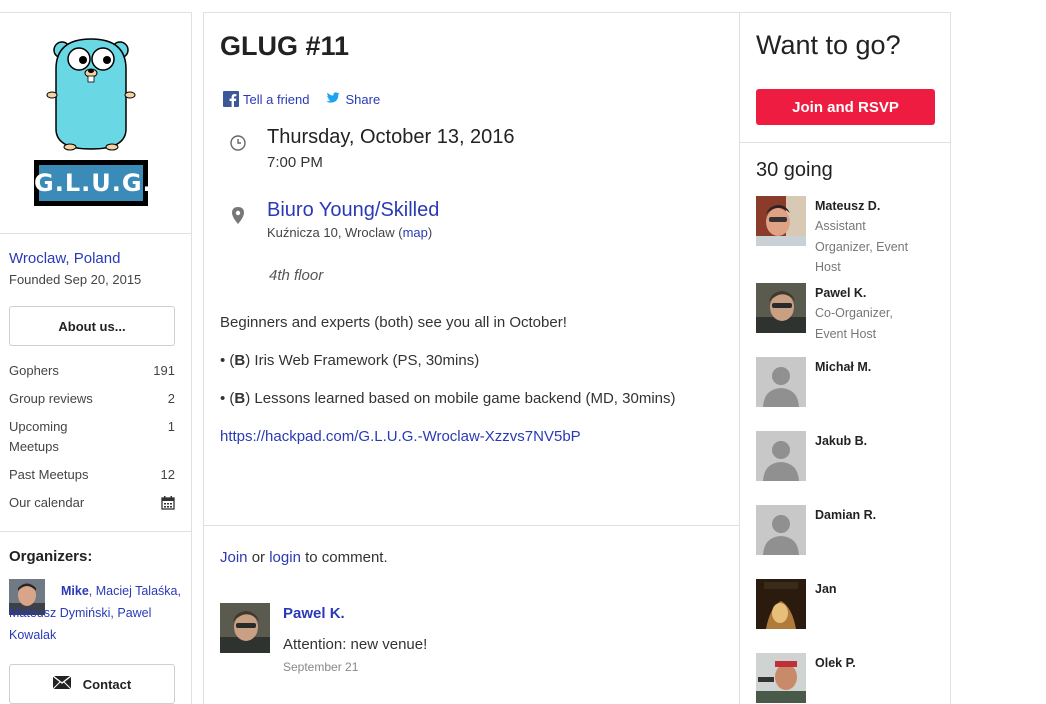 Image resolution: width=1046 pixels, height=704 pixels. I want to click on attendee-role: Co-Organizer, Event Host, so click(854, 323).